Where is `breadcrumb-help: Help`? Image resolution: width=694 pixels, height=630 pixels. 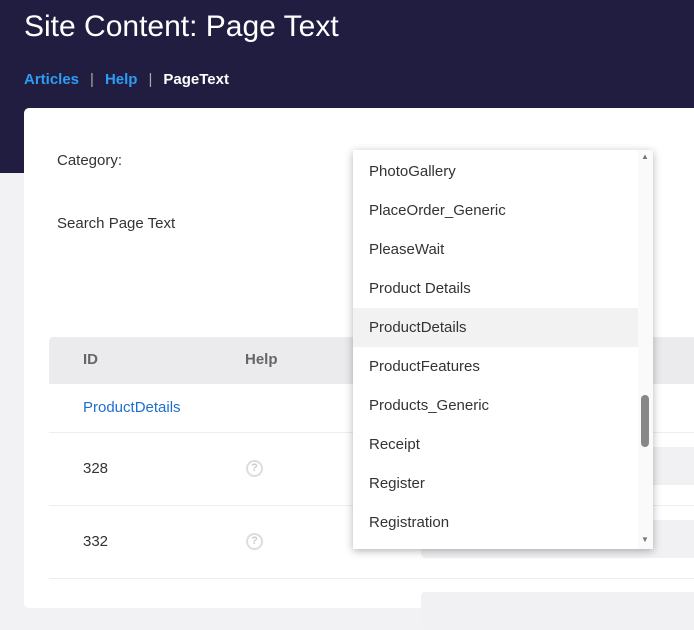
breadcrumb-help: Help is located at coordinates (121, 79).